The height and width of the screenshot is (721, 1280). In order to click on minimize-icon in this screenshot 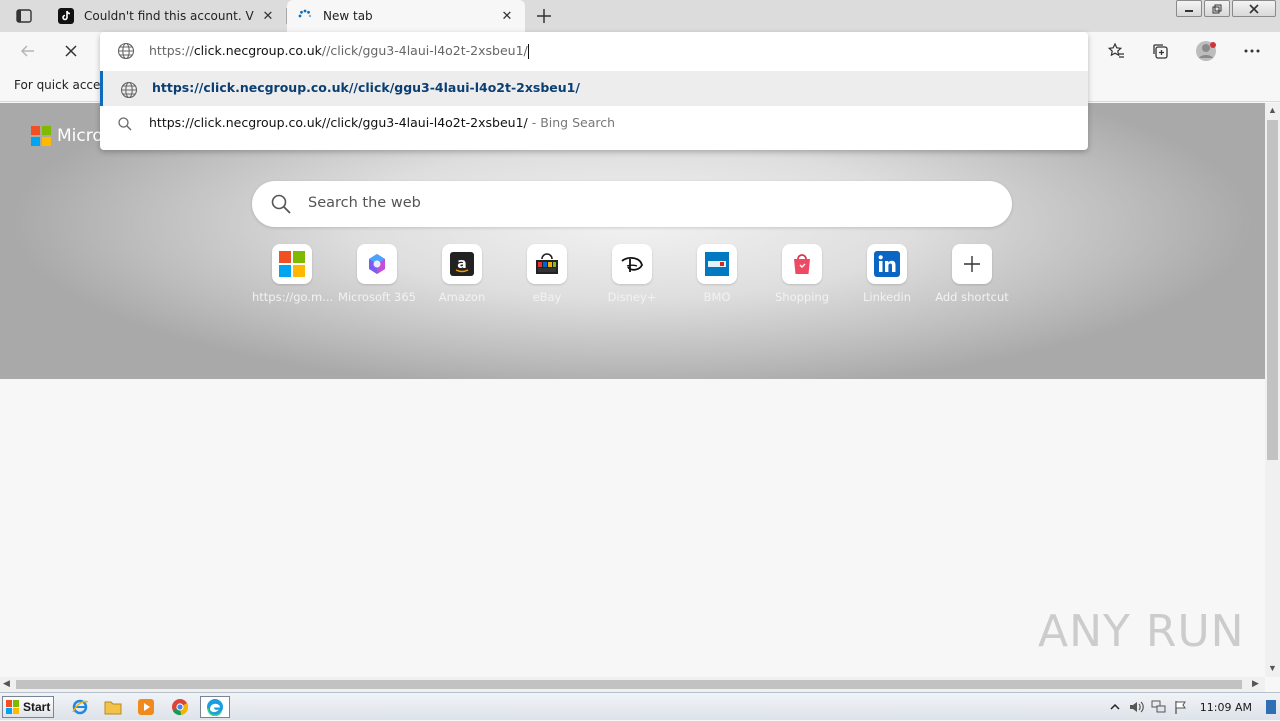, I will do `click(1189, 10)`.